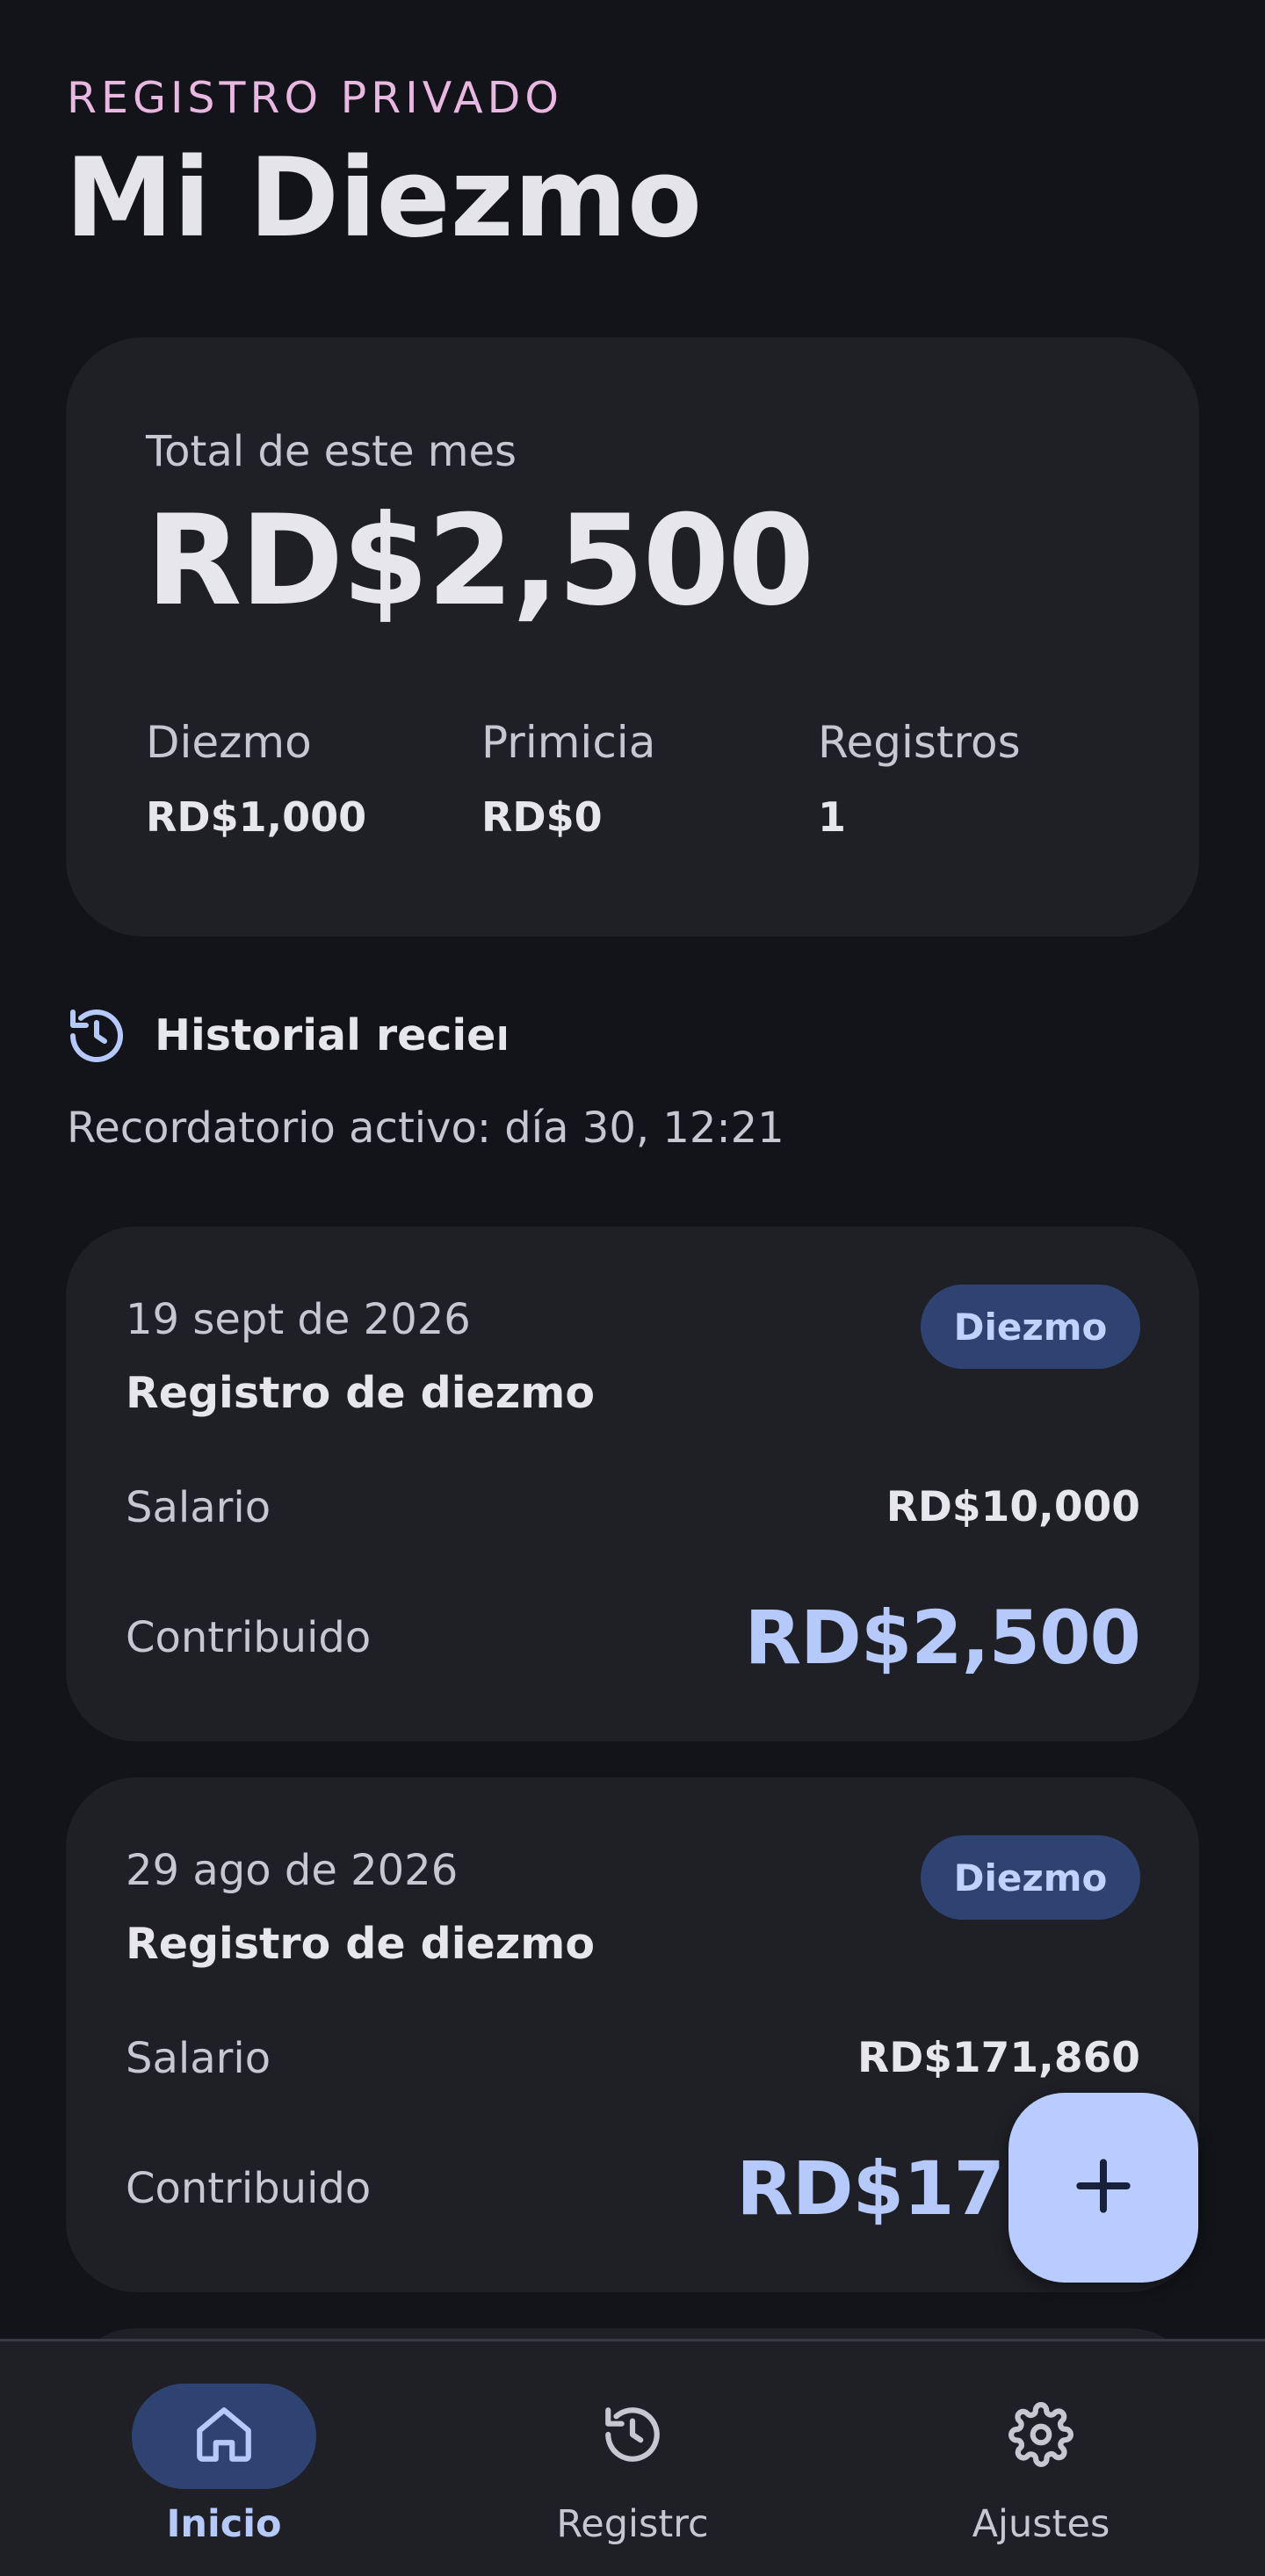 This screenshot has height=2576, width=1265. I want to click on stat-value: RD$0, so click(542, 817).